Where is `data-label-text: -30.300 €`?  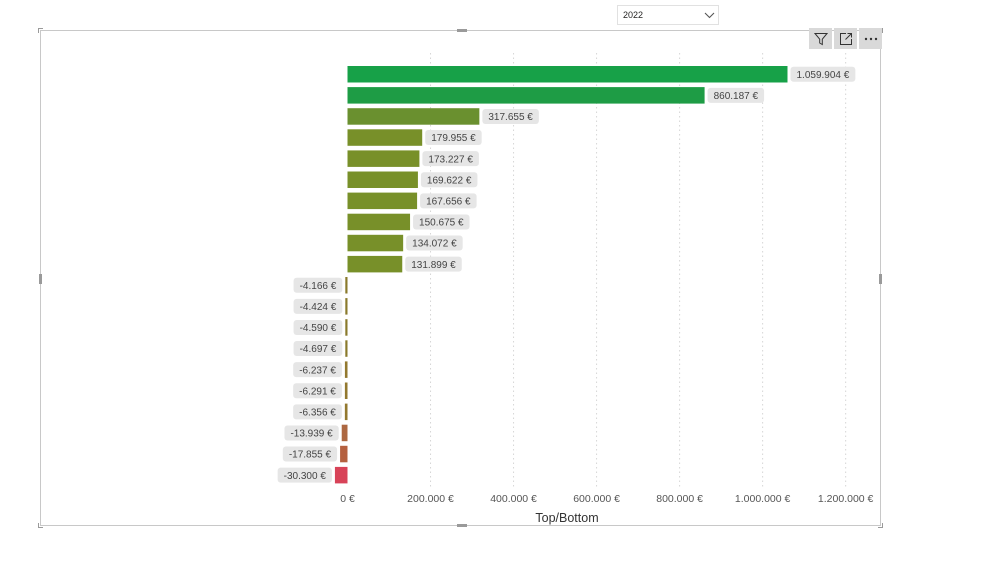
data-label-text: -30.300 € is located at coordinates (305, 476).